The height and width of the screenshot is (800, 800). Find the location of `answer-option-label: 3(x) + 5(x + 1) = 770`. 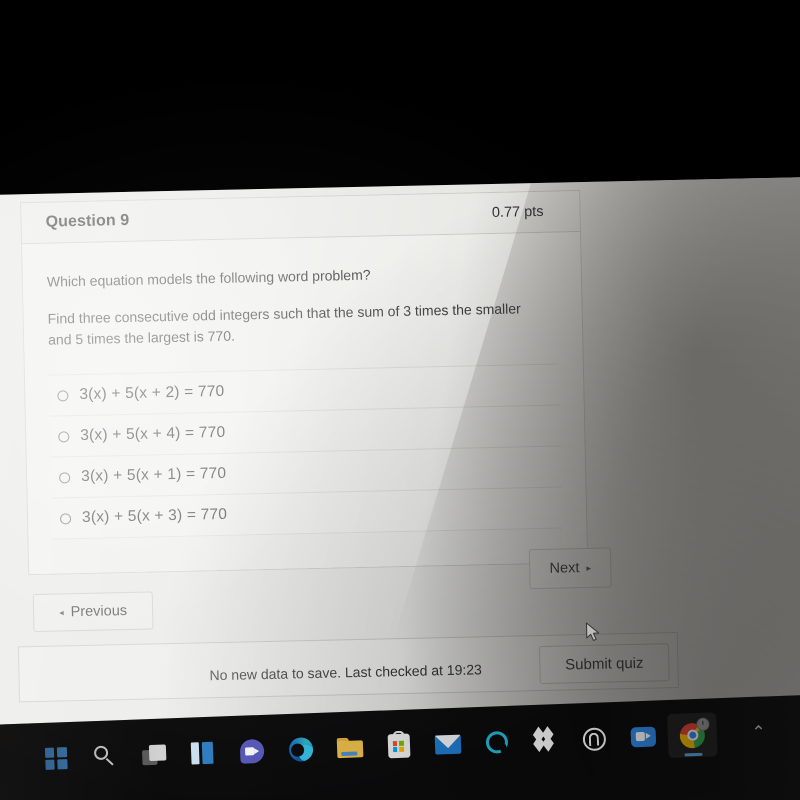

answer-option-label: 3(x) + 5(x + 1) = 770 is located at coordinates (153, 474).